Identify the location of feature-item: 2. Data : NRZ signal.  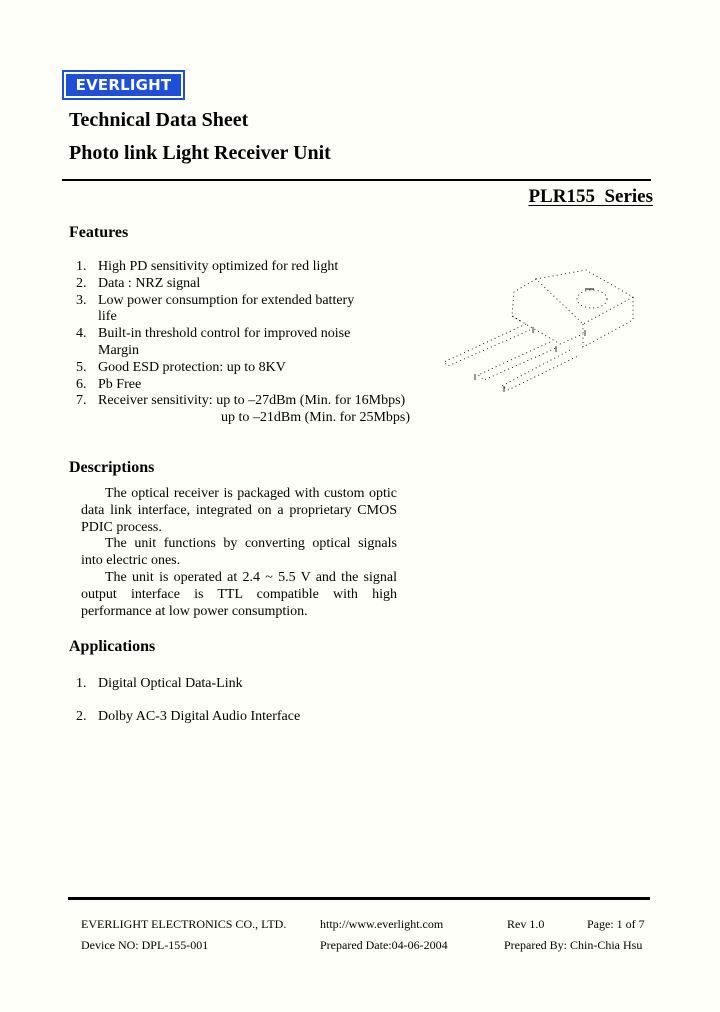
(256, 284).